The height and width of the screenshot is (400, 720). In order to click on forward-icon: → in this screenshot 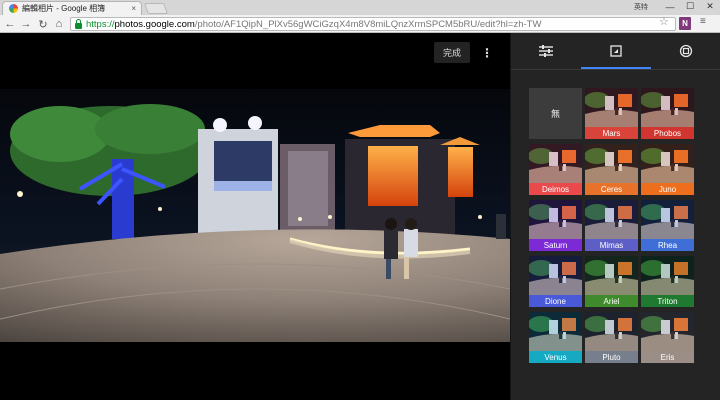, I will do `click(26, 24)`.